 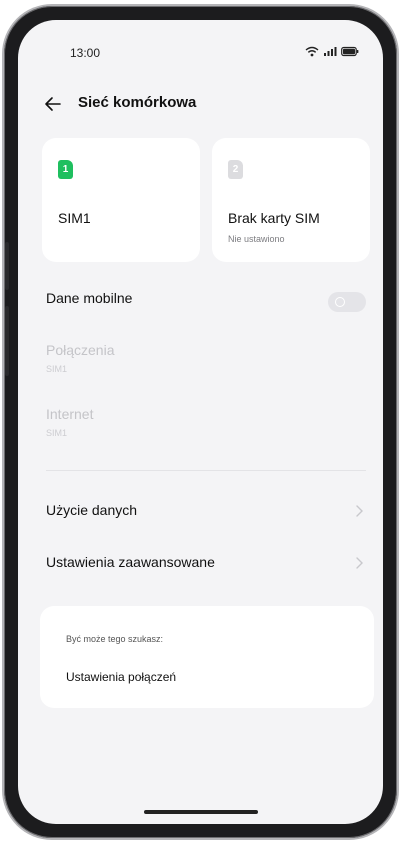 I want to click on mobile-data-label: Dane mobilne, so click(x=89, y=298).